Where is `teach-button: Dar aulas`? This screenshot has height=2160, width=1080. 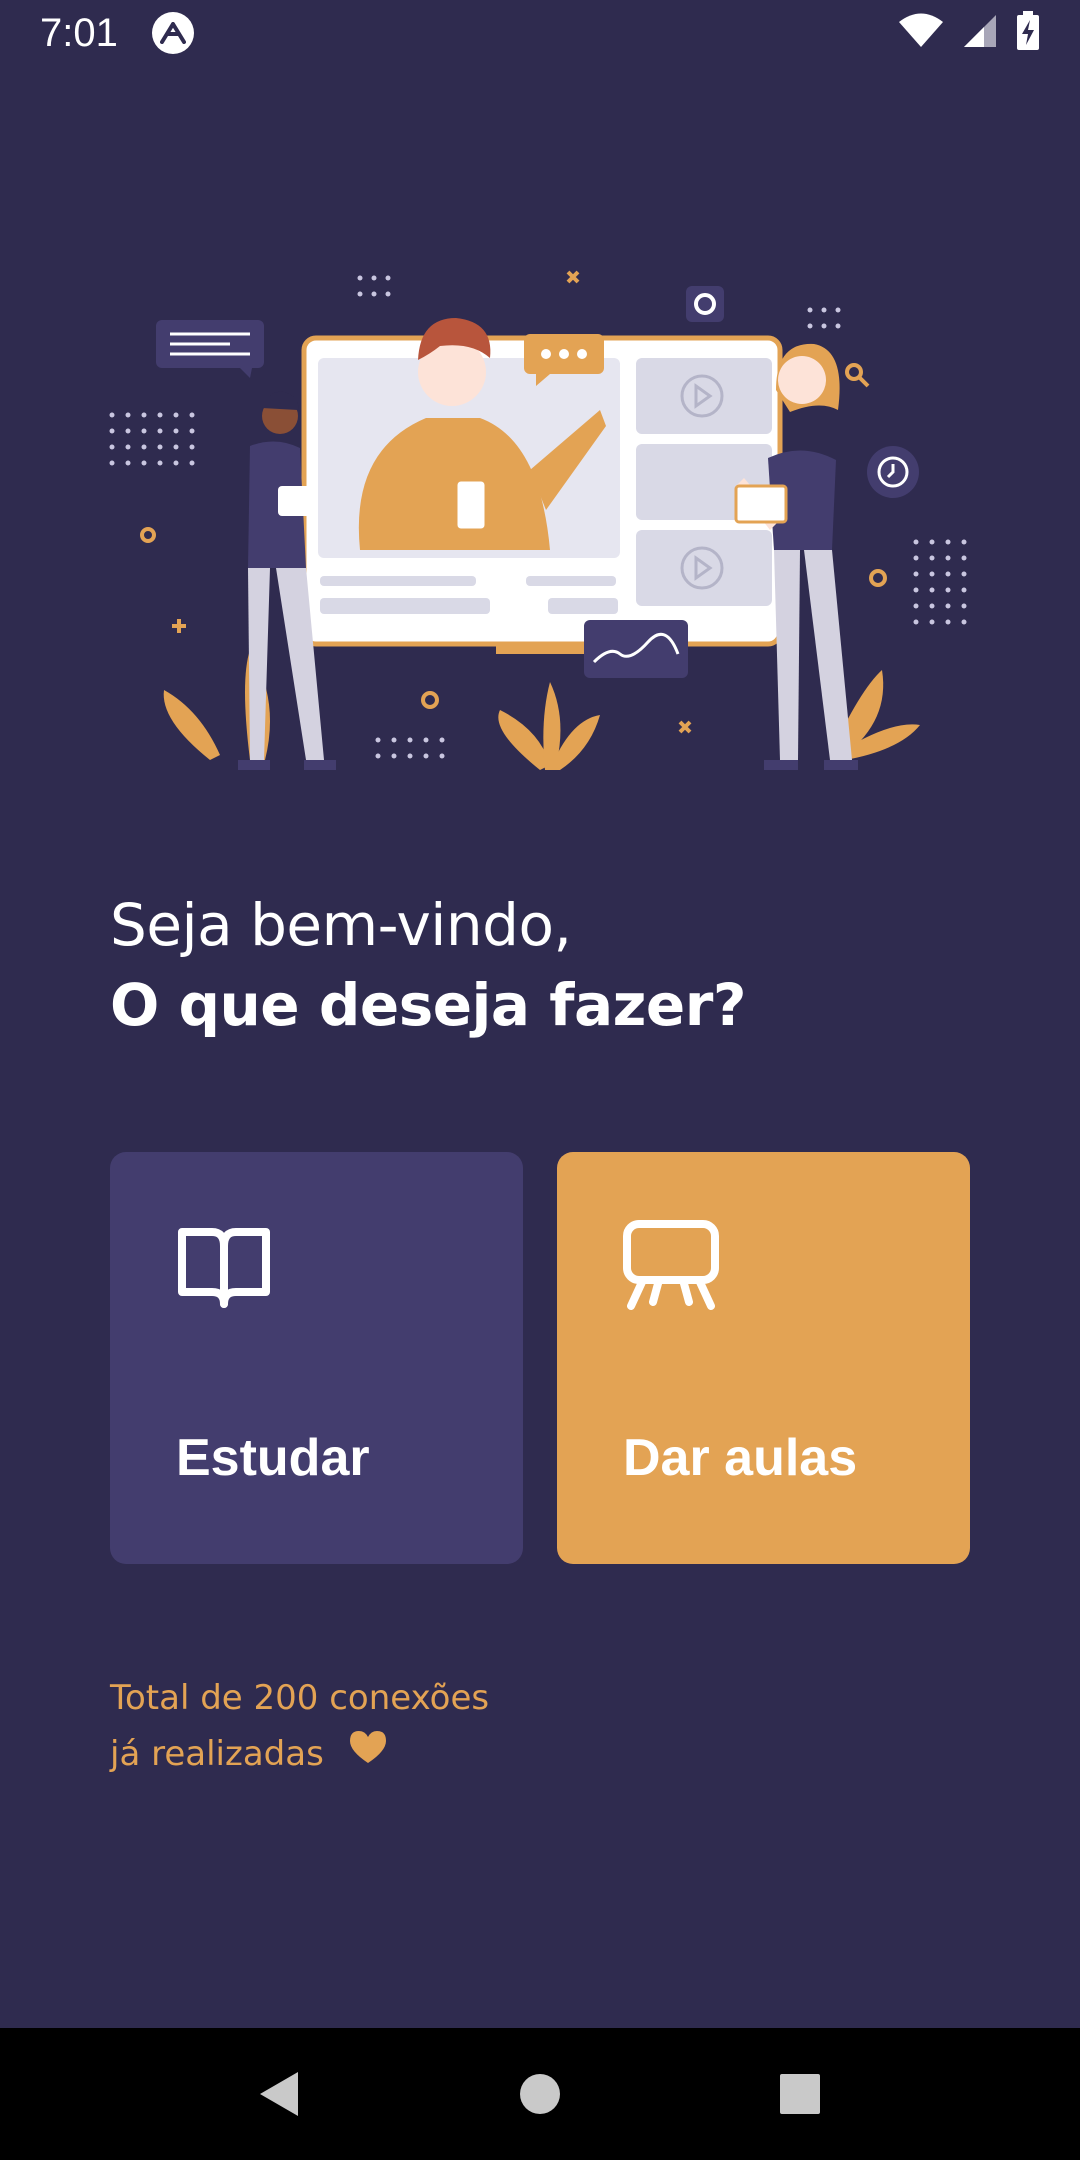
teach-button: Dar aulas is located at coordinates (763, 1358).